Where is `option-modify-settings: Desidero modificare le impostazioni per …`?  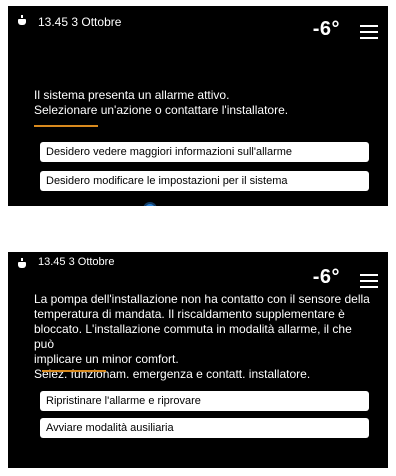
option-modify-settings: Desidero modificare le impostazioni per … is located at coordinates (204, 181).